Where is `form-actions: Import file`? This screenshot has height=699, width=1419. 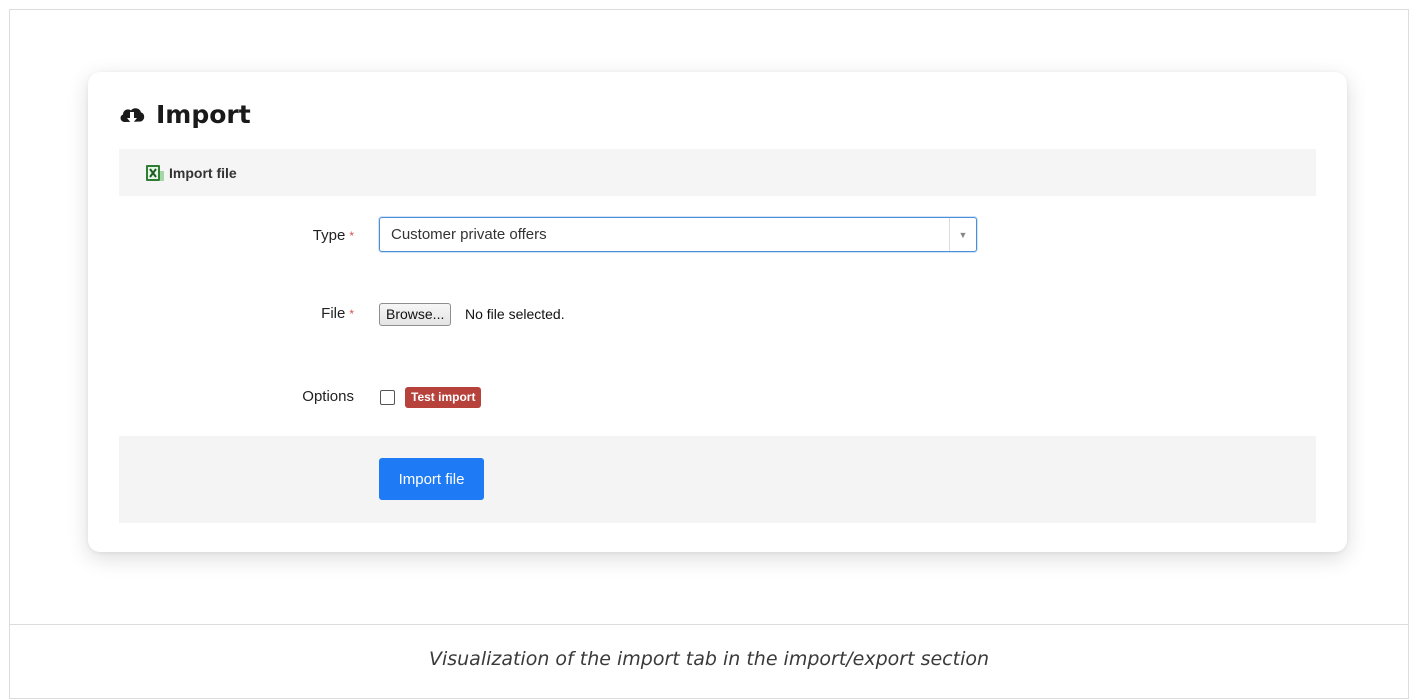
form-actions: Import file is located at coordinates (717, 479).